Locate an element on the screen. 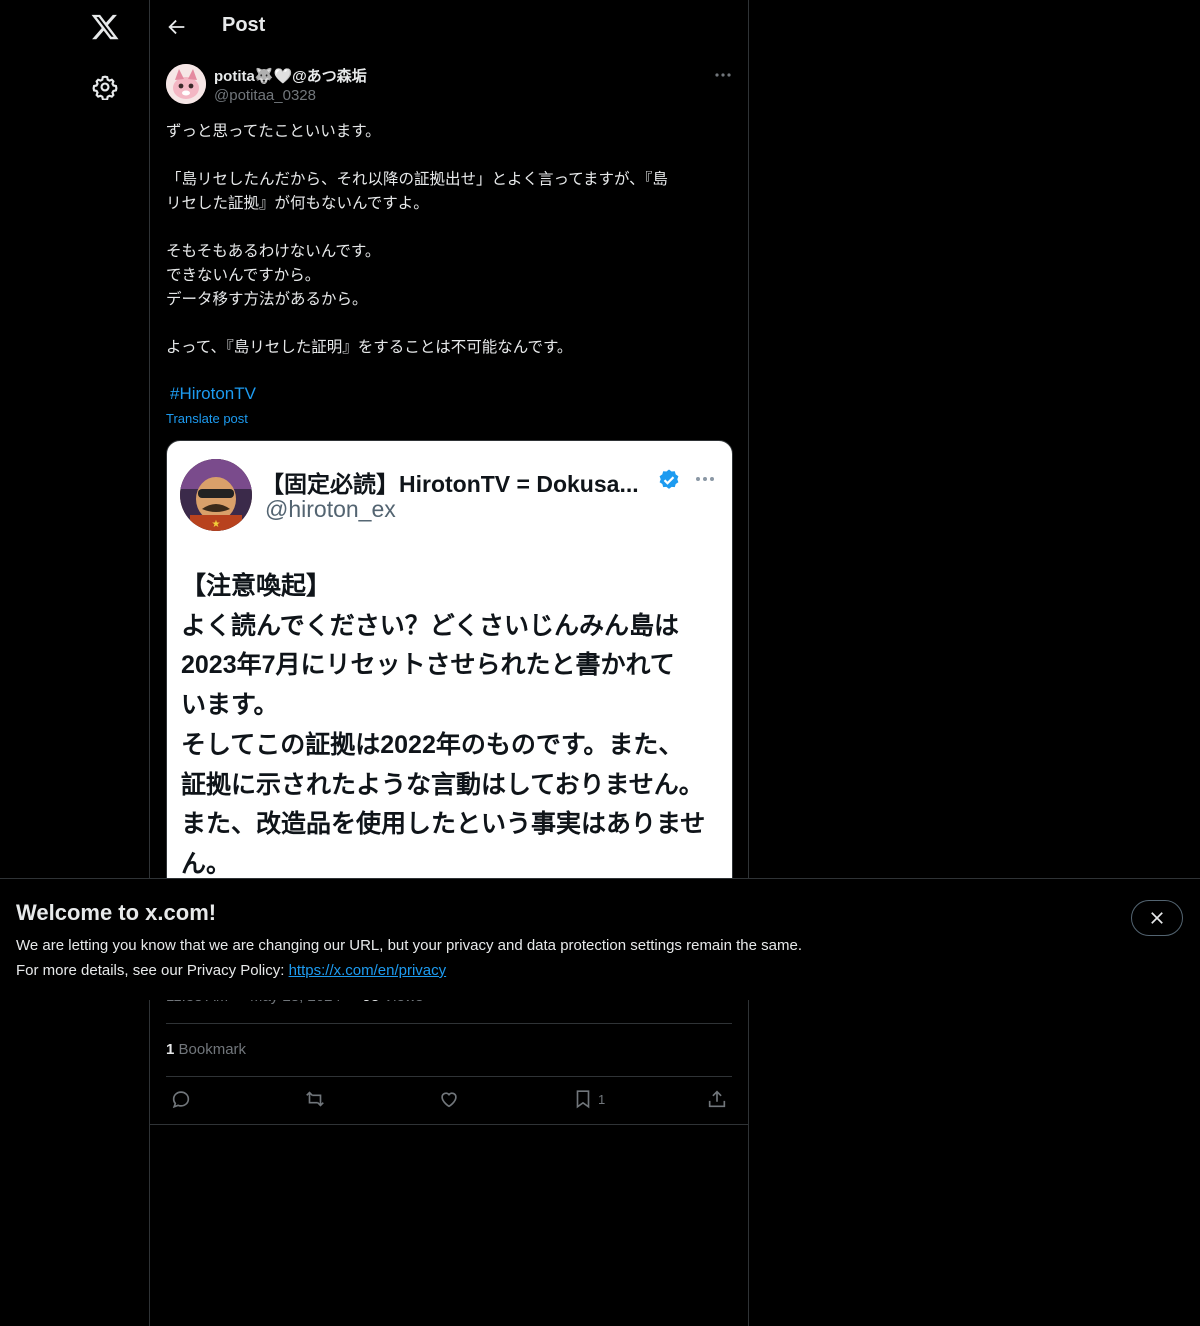  close-icon is located at coordinates (1157, 918).